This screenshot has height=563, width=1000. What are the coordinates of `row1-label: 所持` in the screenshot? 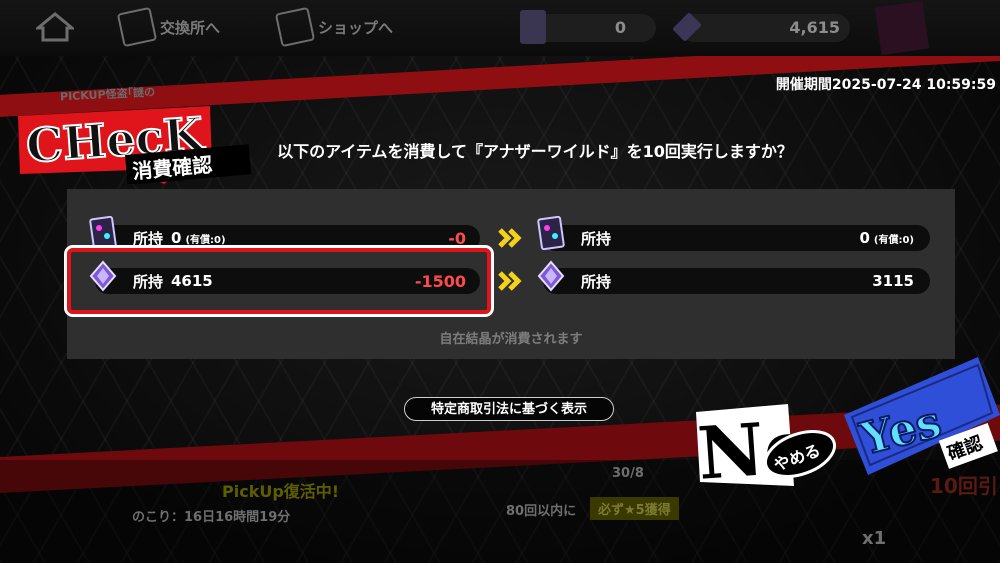 It's located at (148, 238).